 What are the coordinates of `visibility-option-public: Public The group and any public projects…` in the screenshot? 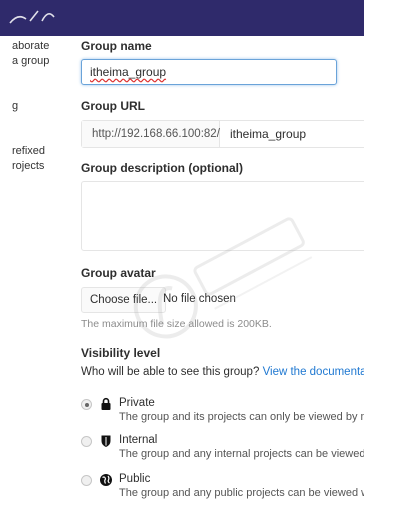 It's located at (222, 488).